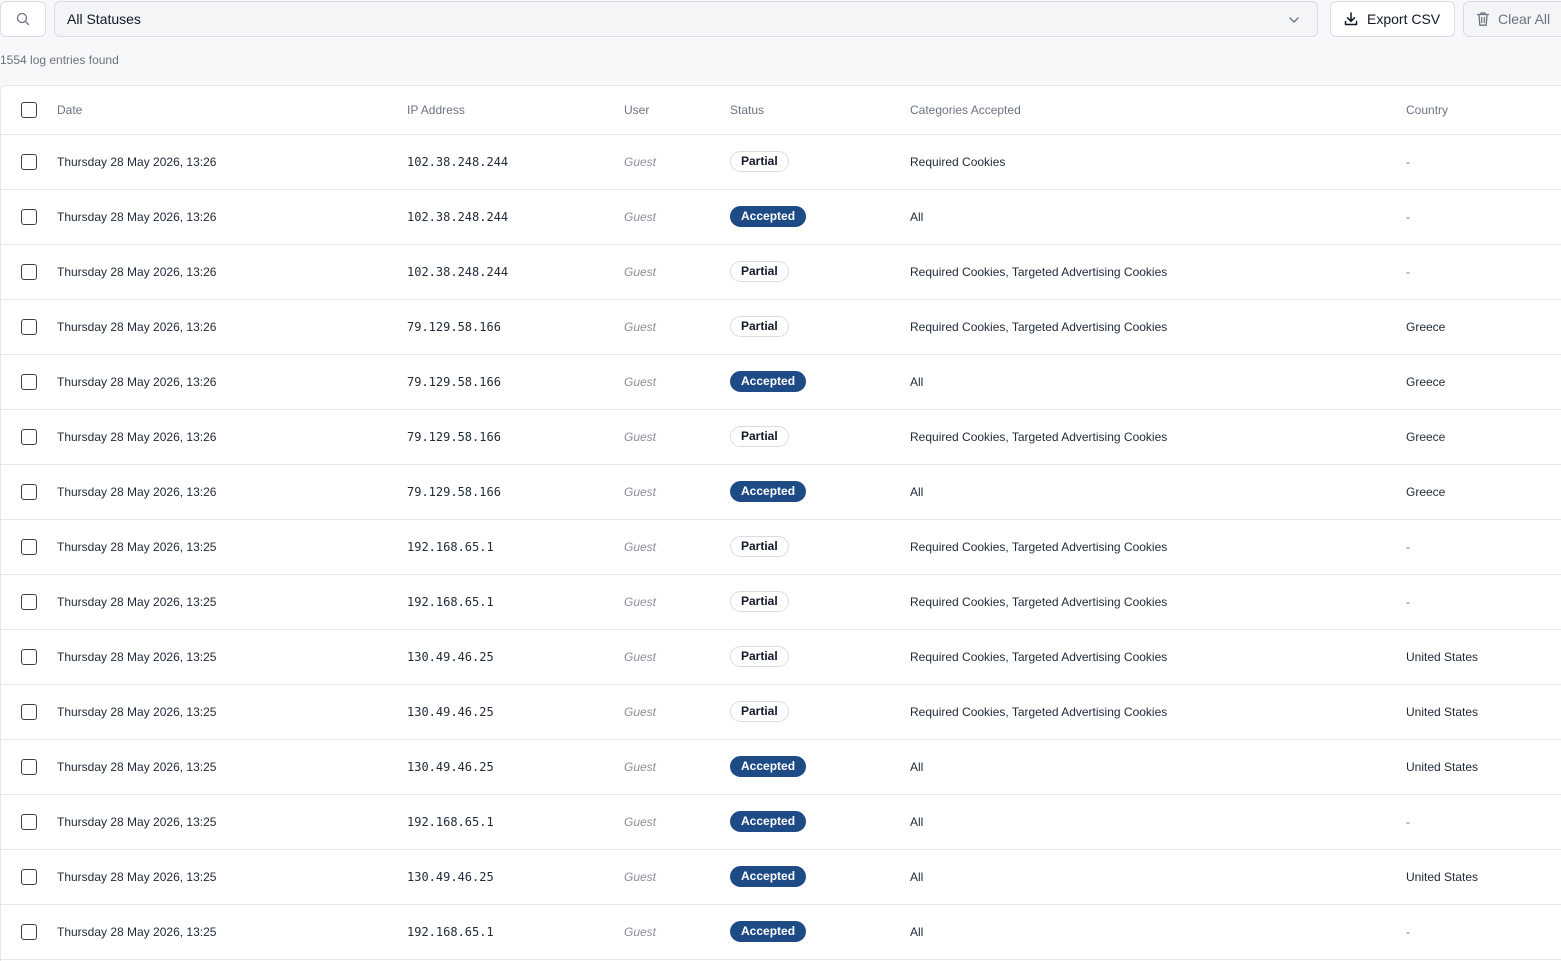  Describe the element at coordinates (686, 19) in the screenshot. I see `status-filter-select: All Statuses` at that location.